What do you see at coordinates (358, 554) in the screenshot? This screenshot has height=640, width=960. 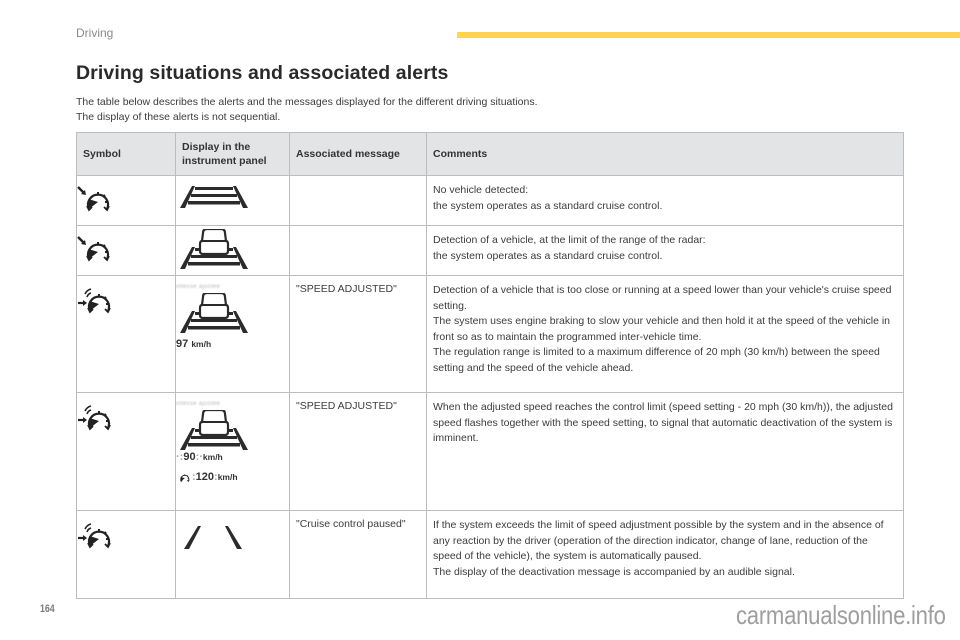 I see `message-cell: "Cruise control paused"` at bounding box center [358, 554].